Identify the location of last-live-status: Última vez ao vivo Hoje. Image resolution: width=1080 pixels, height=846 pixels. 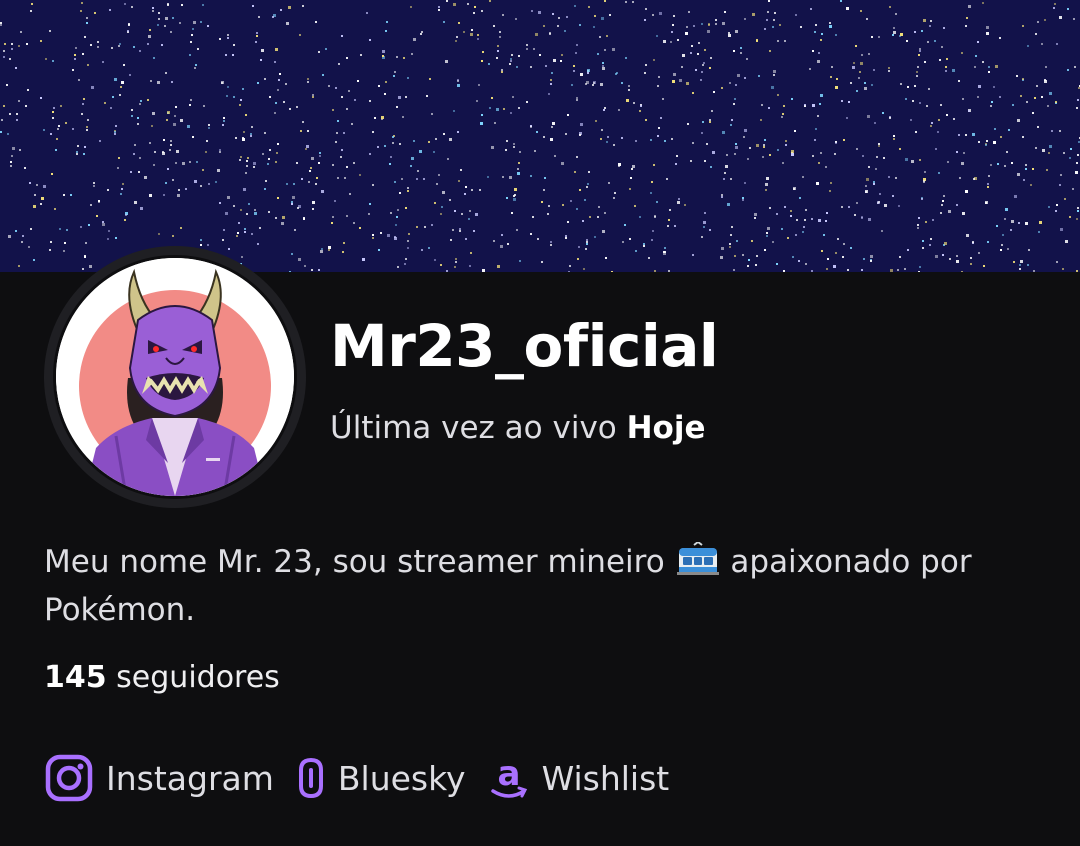
(518, 428).